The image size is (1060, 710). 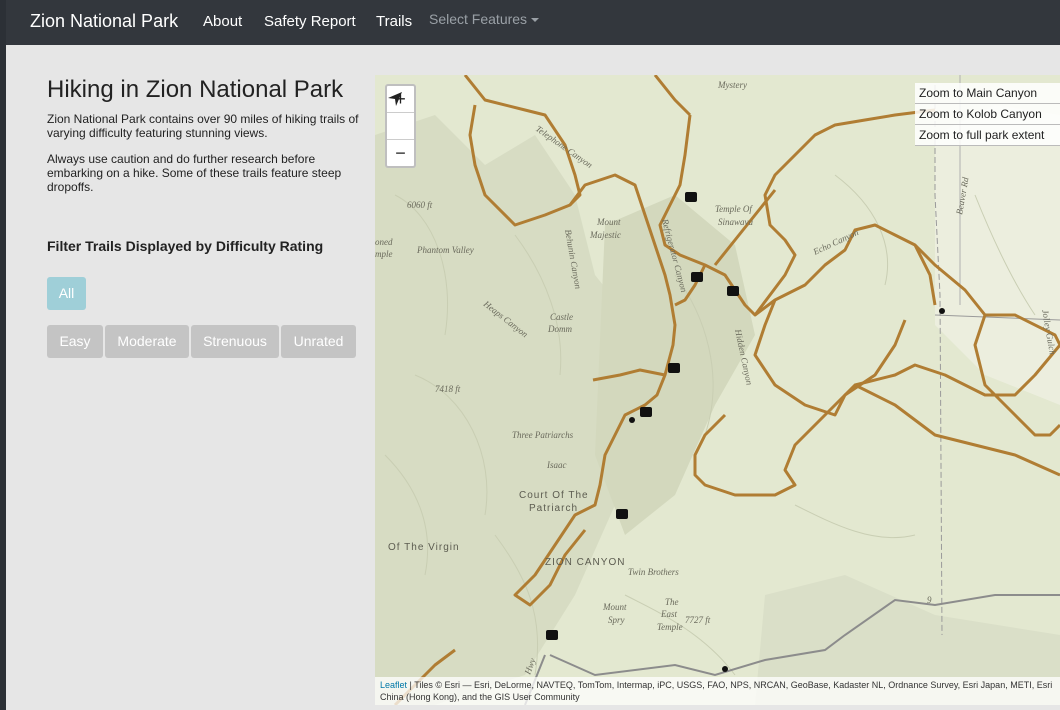 What do you see at coordinates (318, 341) in the screenshot?
I see `filter-unrated-button: Unrated` at bounding box center [318, 341].